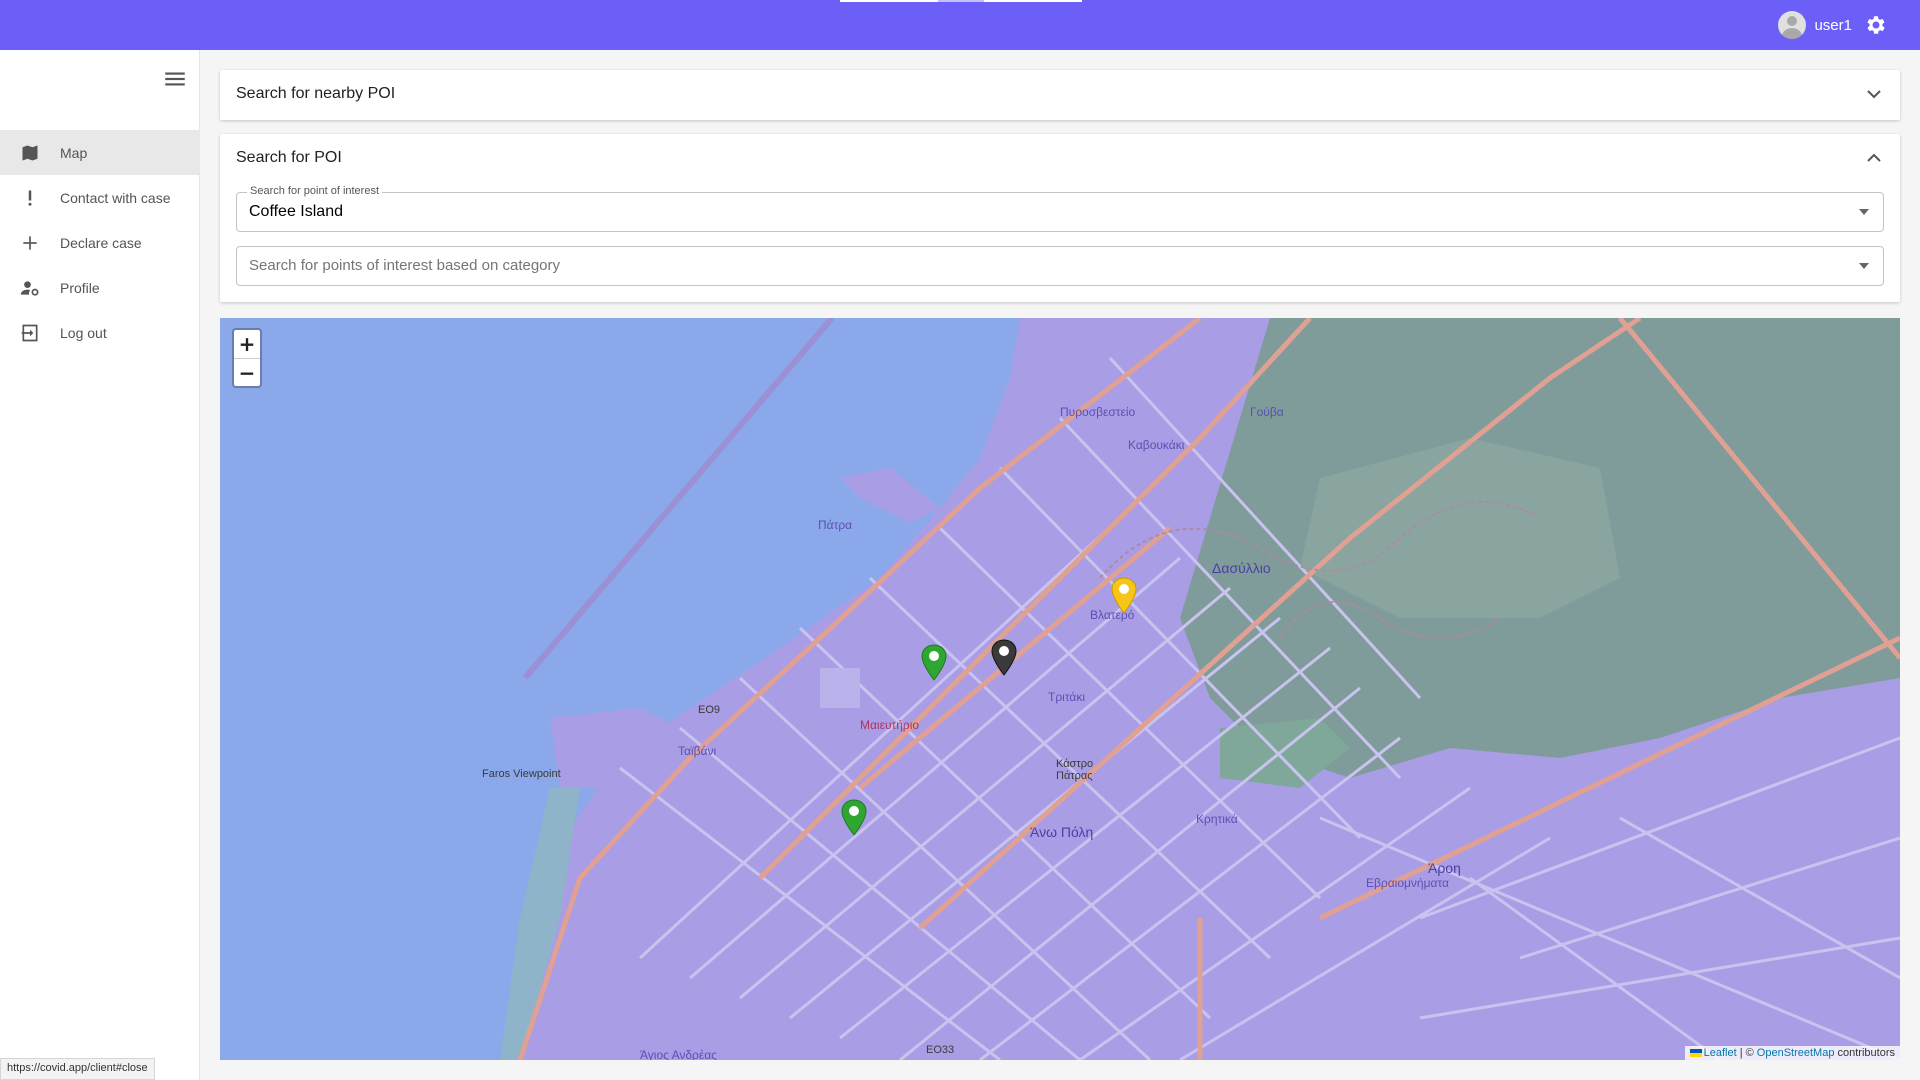 The height and width of the screenshot is (1080, 1920). I want to click on plus-icon, so click(30, 243).